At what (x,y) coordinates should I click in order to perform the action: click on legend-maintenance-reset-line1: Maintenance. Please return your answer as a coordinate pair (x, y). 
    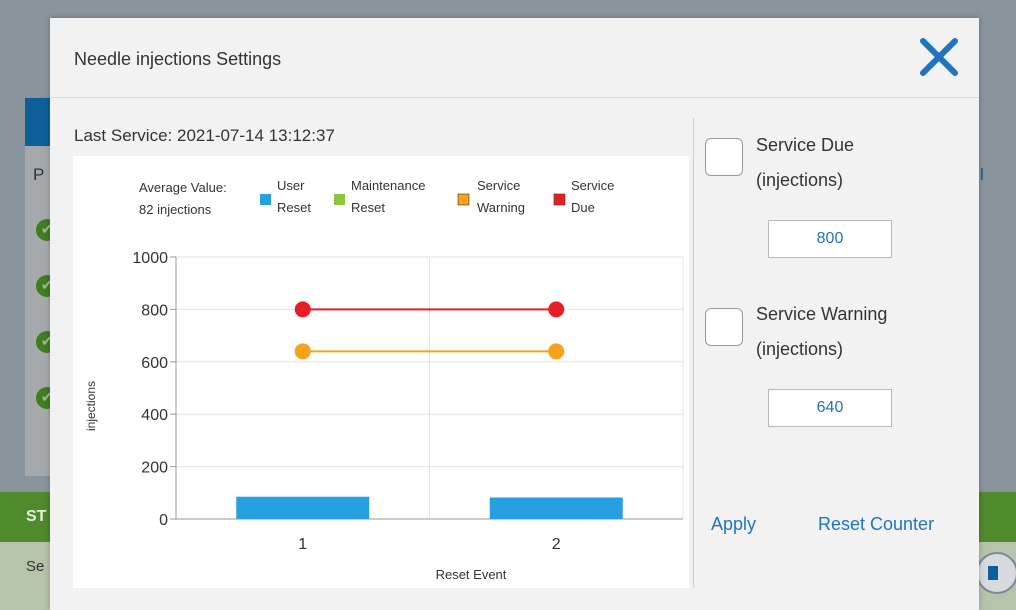
    Looking at the image, I should click on (388, 185).